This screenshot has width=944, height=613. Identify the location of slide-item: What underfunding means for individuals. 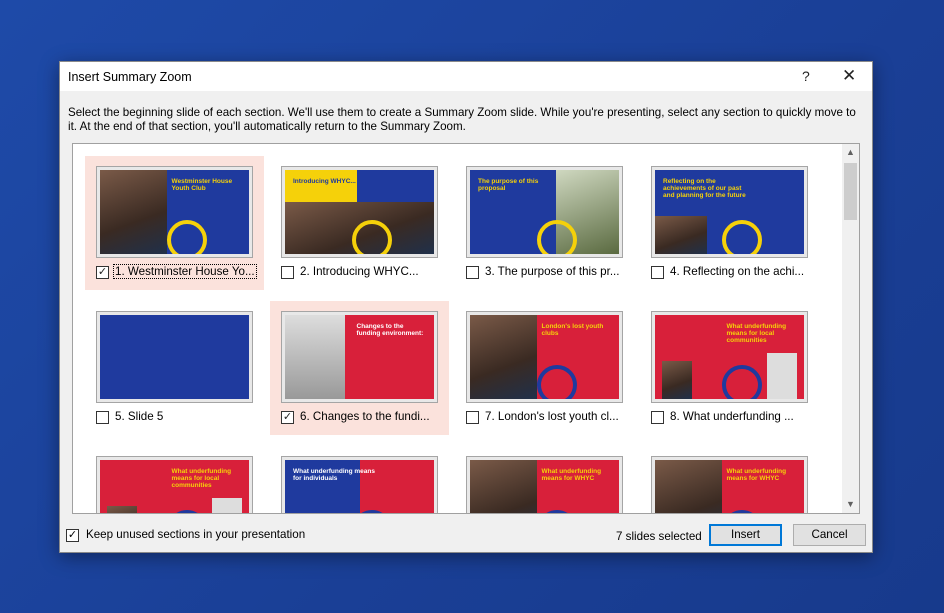
(359, 479).